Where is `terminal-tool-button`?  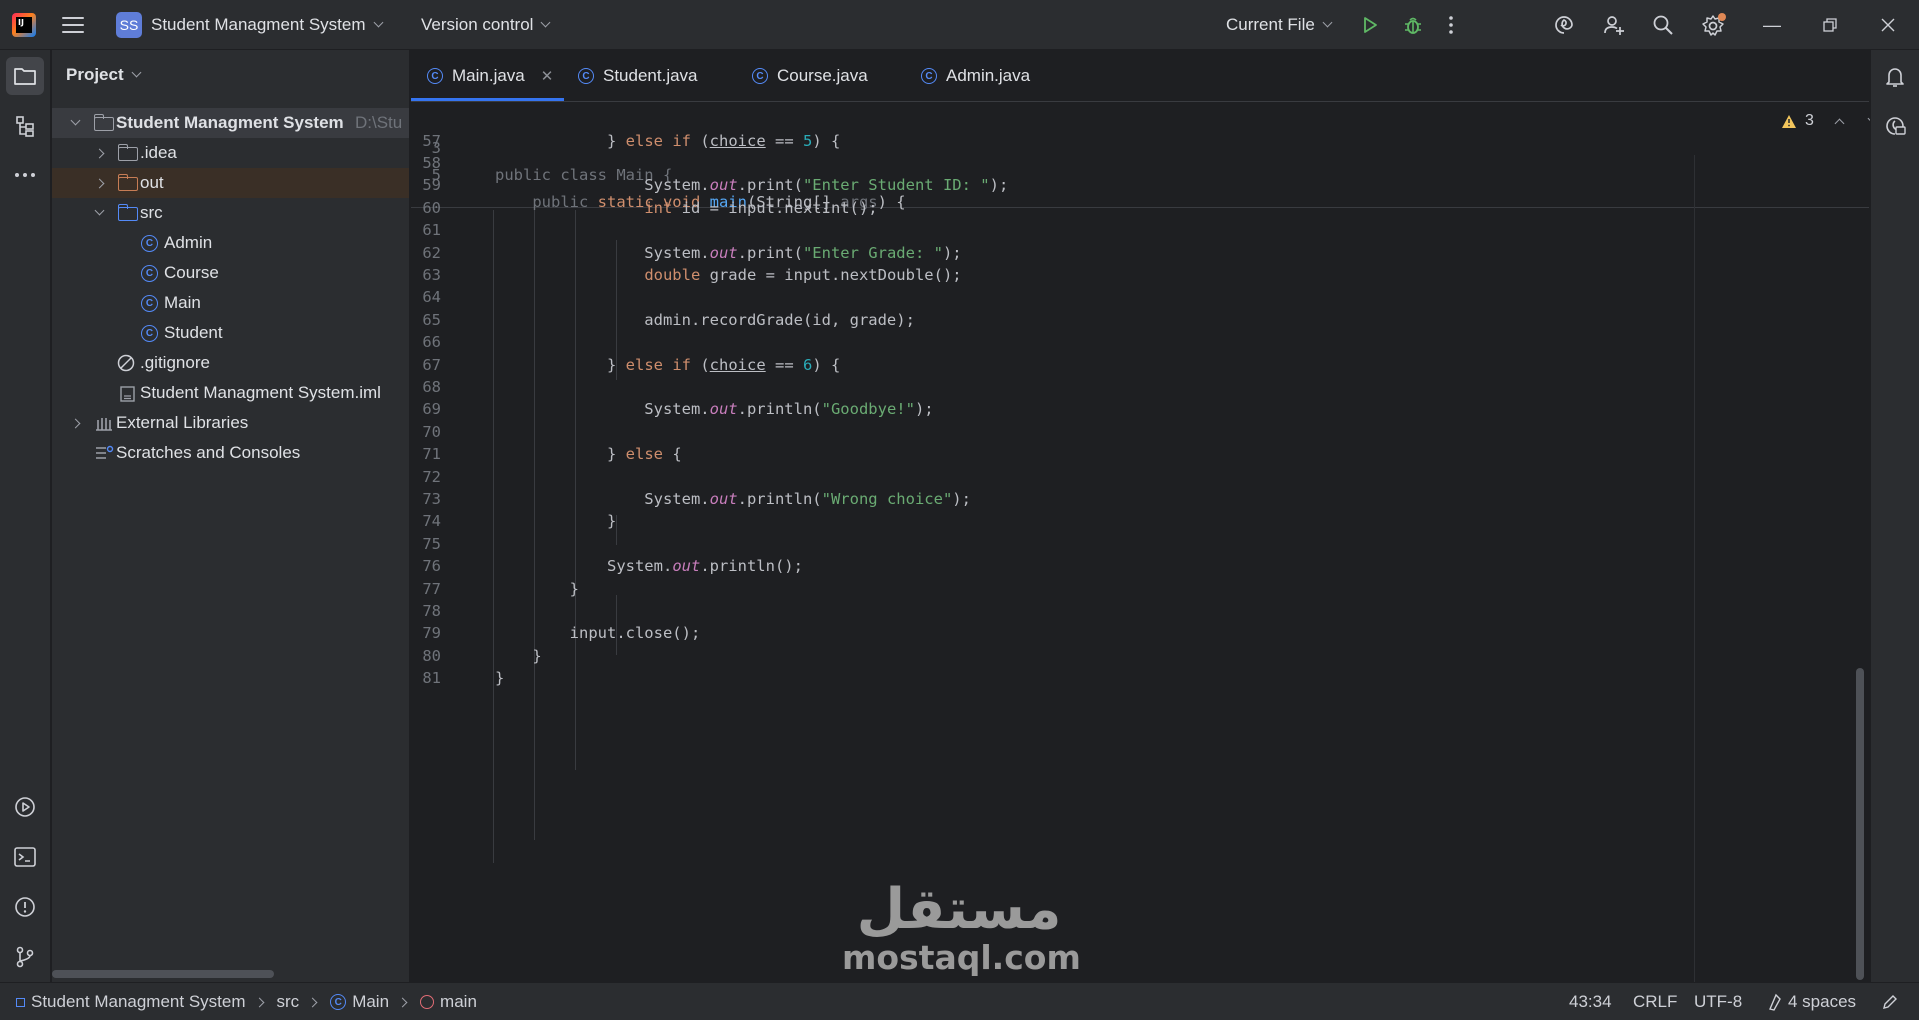 terminal-tool-button is located at coordinates (25, 857).